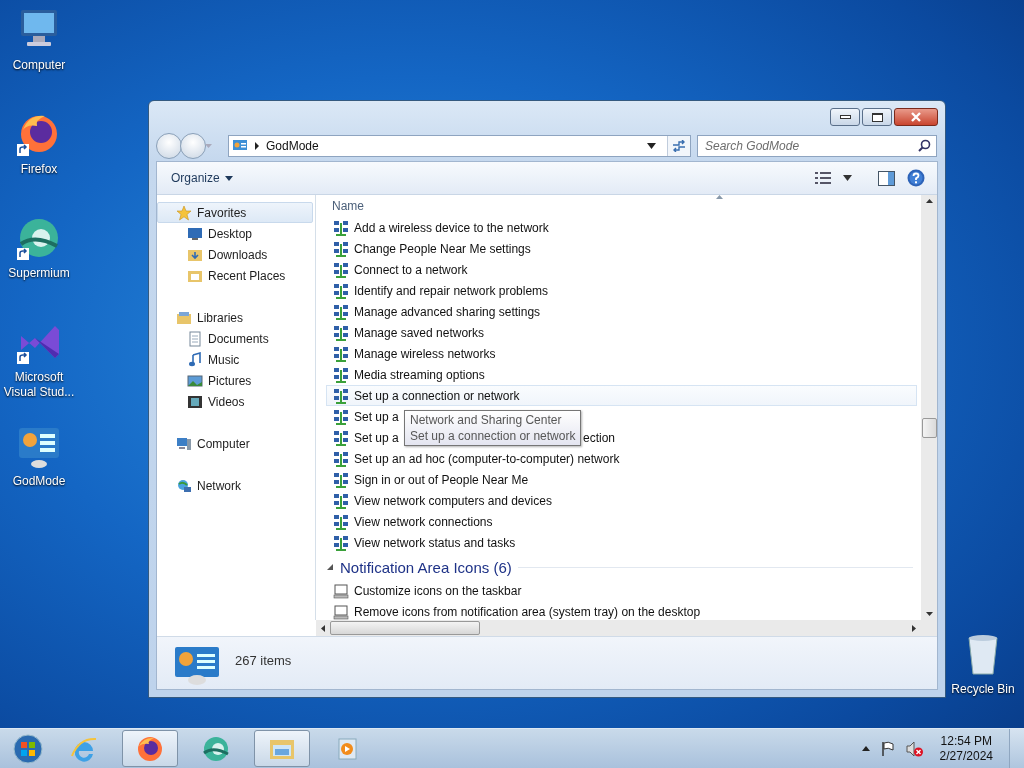  What do you see at coordinates (330, 567) in the screenshot?
I see `collapse-arrow-icon` at bounding box center [330, 567].